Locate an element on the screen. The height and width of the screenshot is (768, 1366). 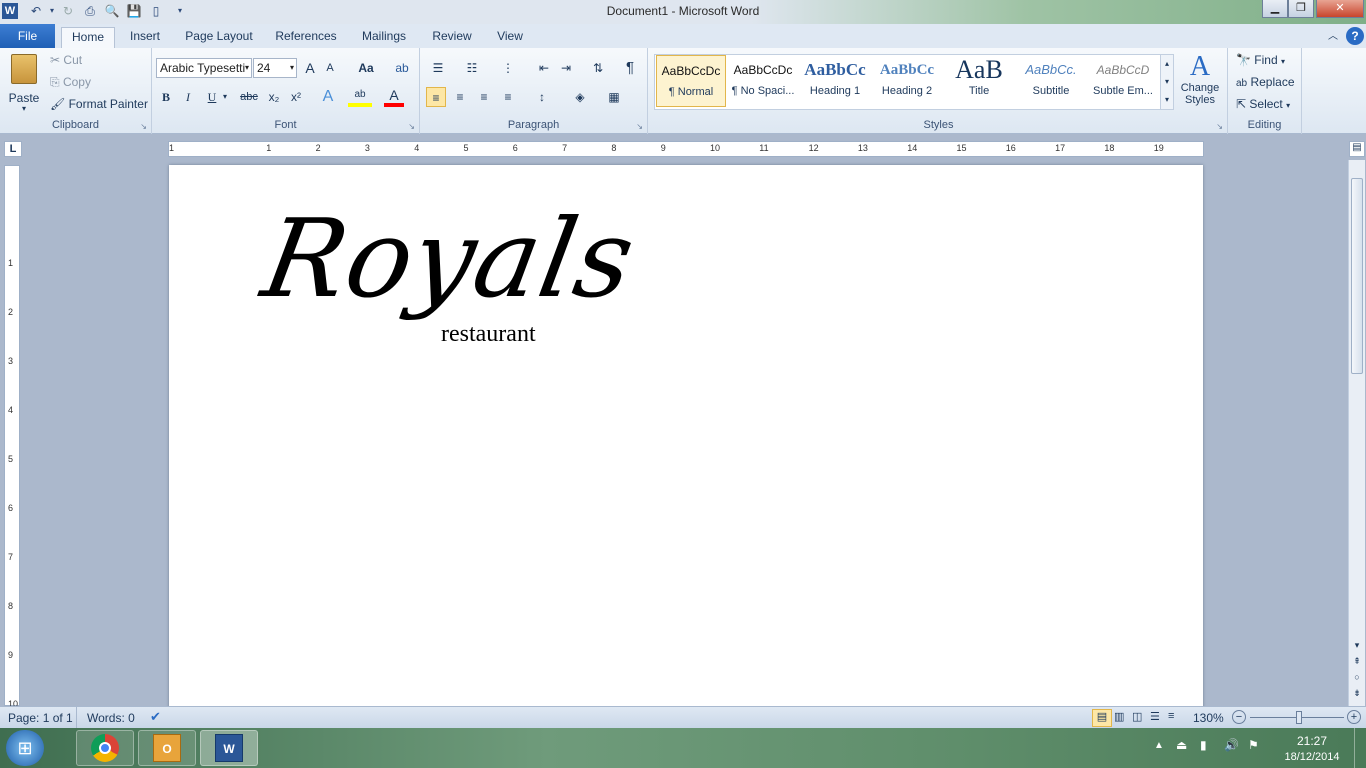
clock-date: 18/12/2014 is located at coordinates (1312, 757).